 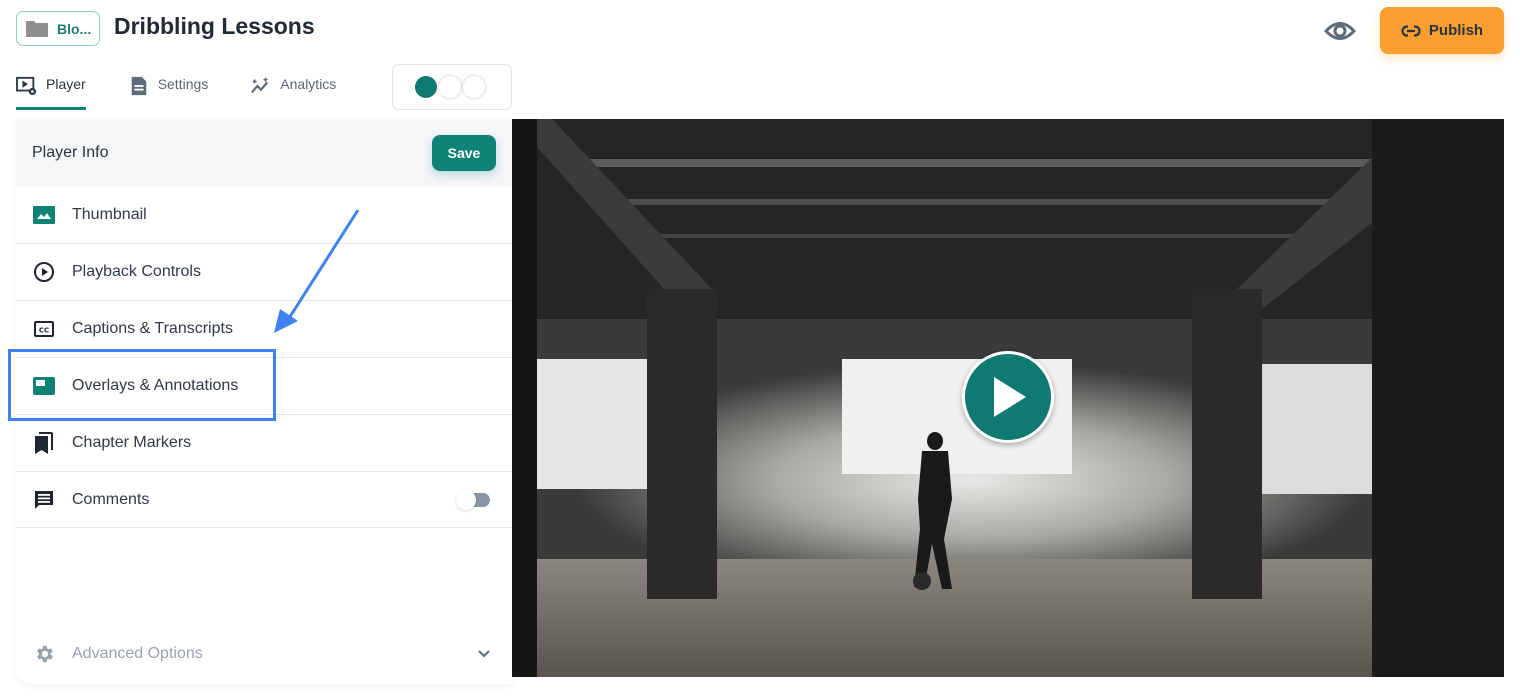 I want to click on analytics-sparkle-icon, so click(x=260, y=85).